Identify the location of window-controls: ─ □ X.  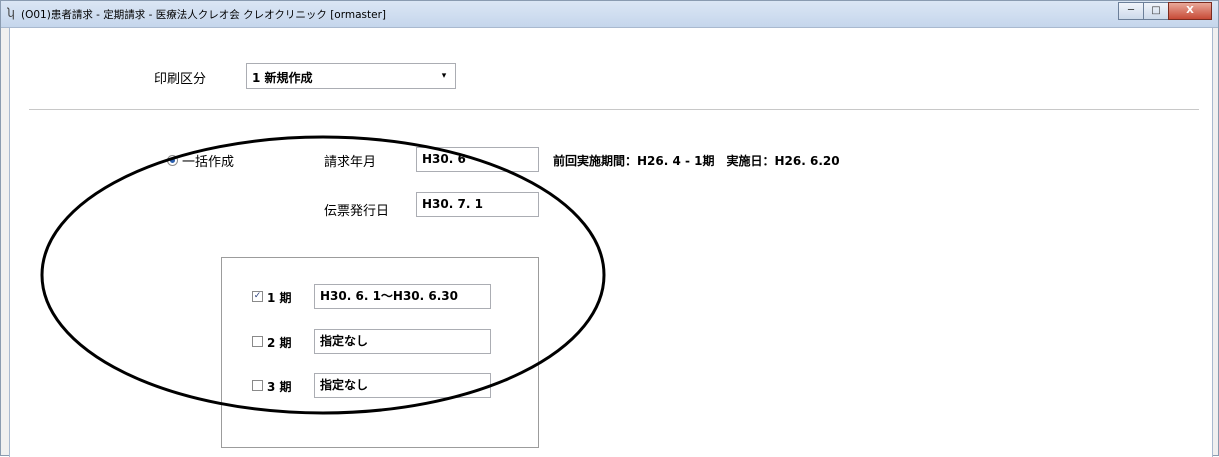
(1165, 12).